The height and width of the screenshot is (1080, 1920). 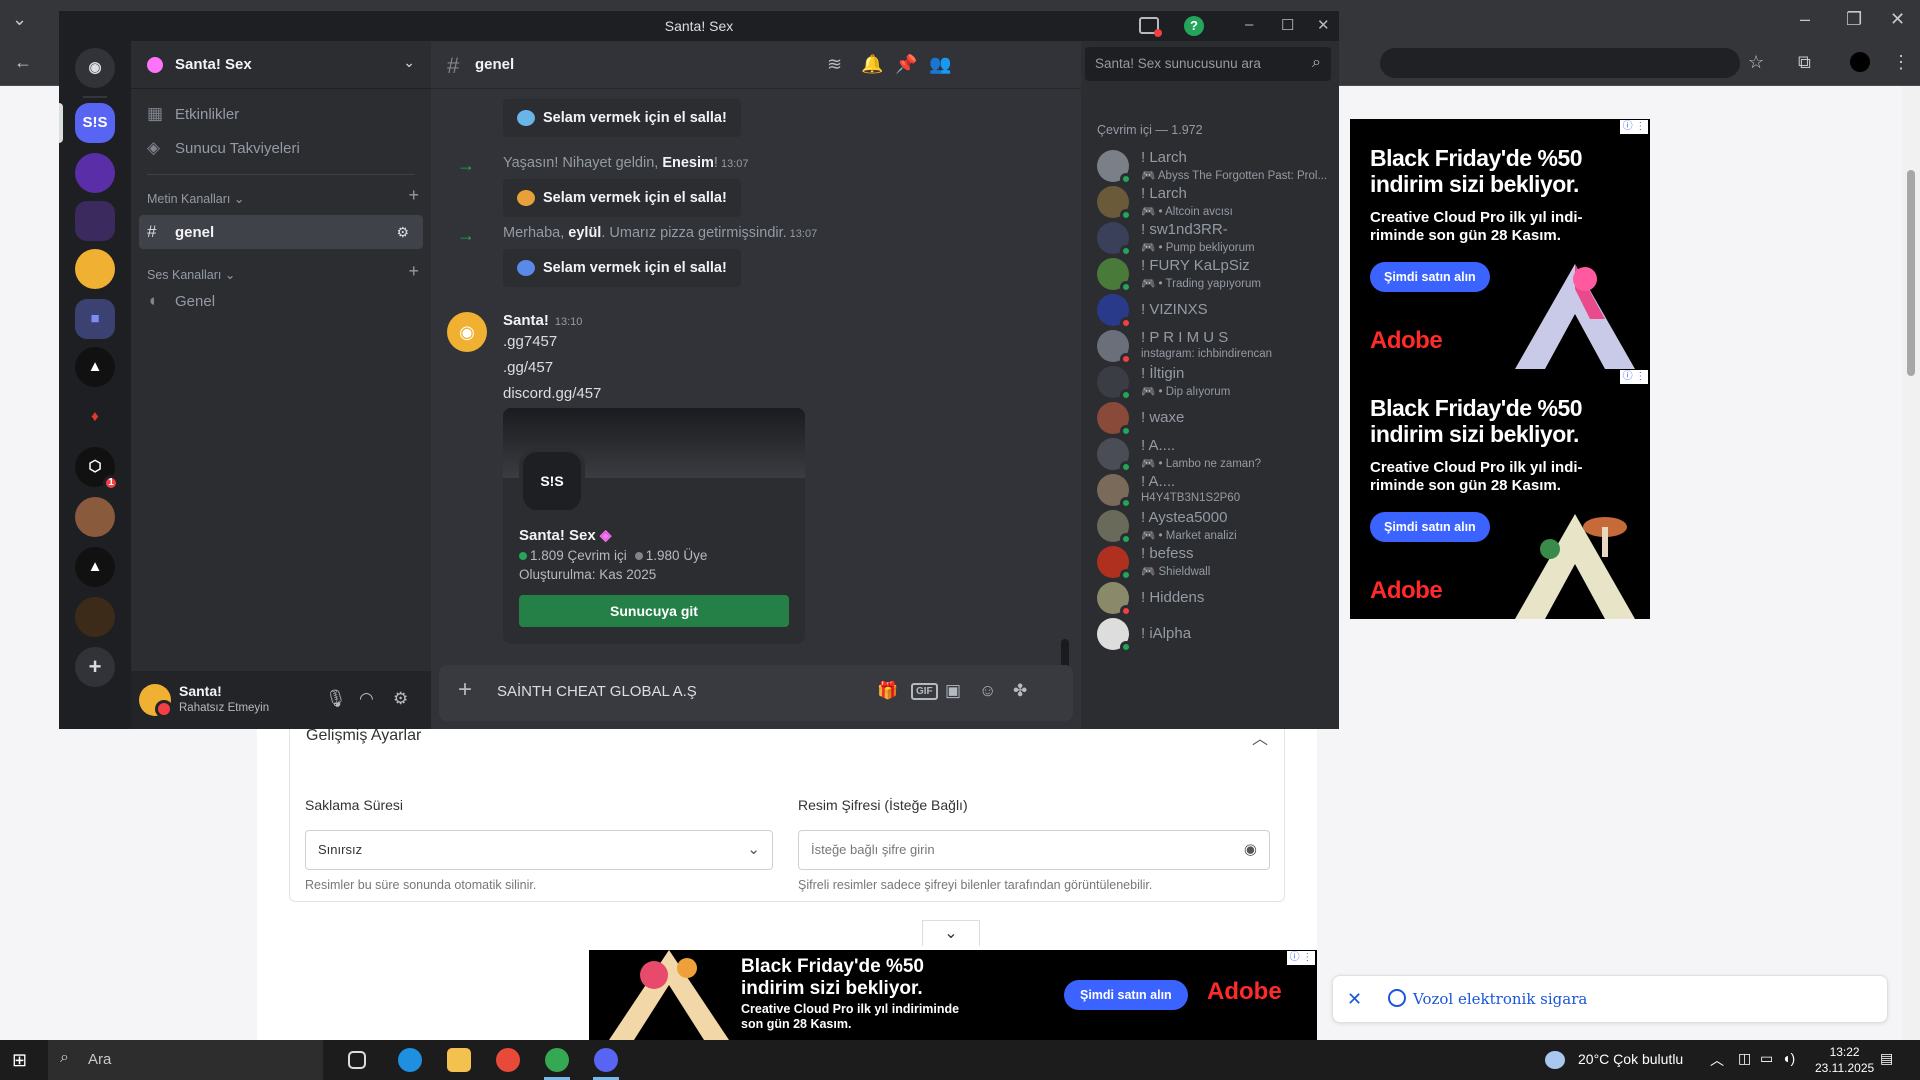 I want to click on voice-channel-genel: ◖ Genel, so click(x=281, y=301).